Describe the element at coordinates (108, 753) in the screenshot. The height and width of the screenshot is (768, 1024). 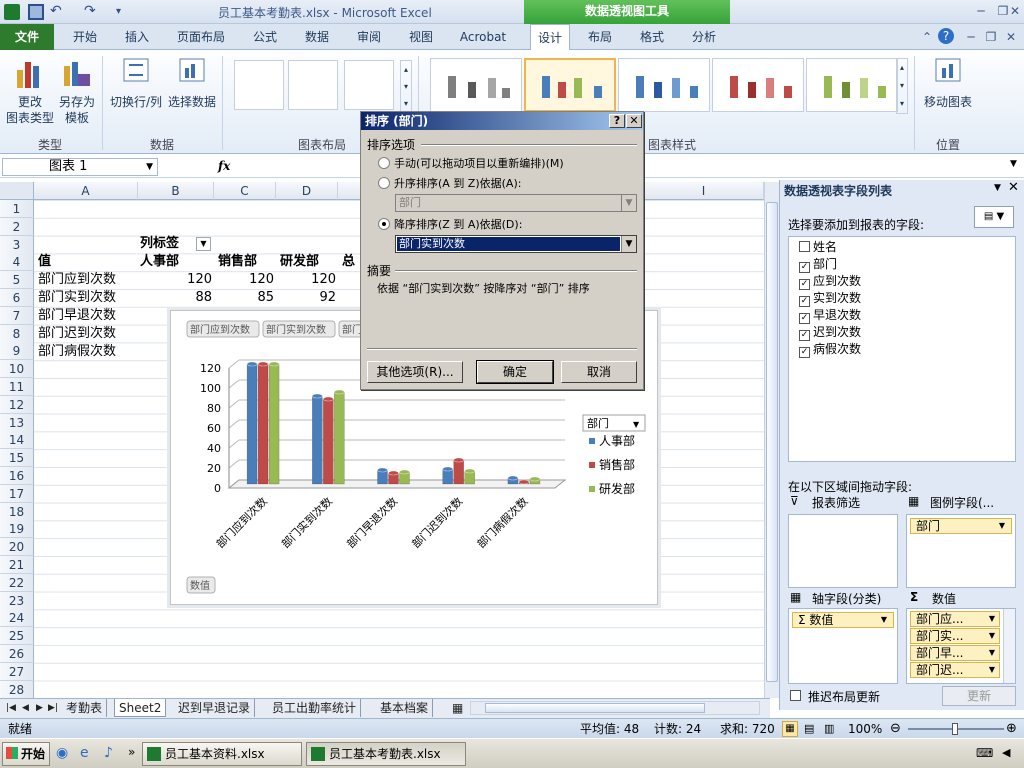
I see `media-icon: ♪` at that location.